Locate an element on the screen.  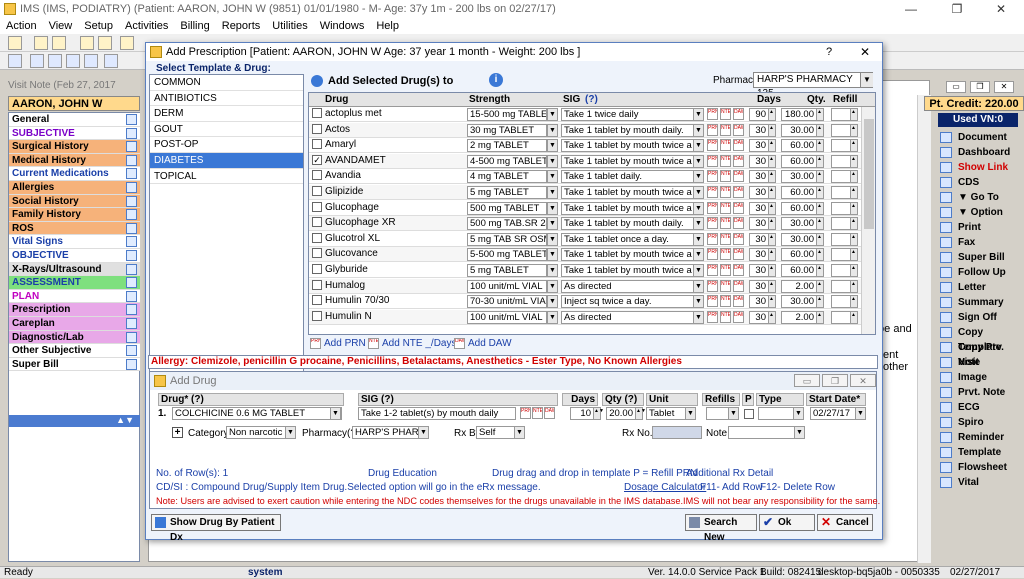
ad-pharmacy-select: HARP'S PHARMA is located at coordinates (386, 432).